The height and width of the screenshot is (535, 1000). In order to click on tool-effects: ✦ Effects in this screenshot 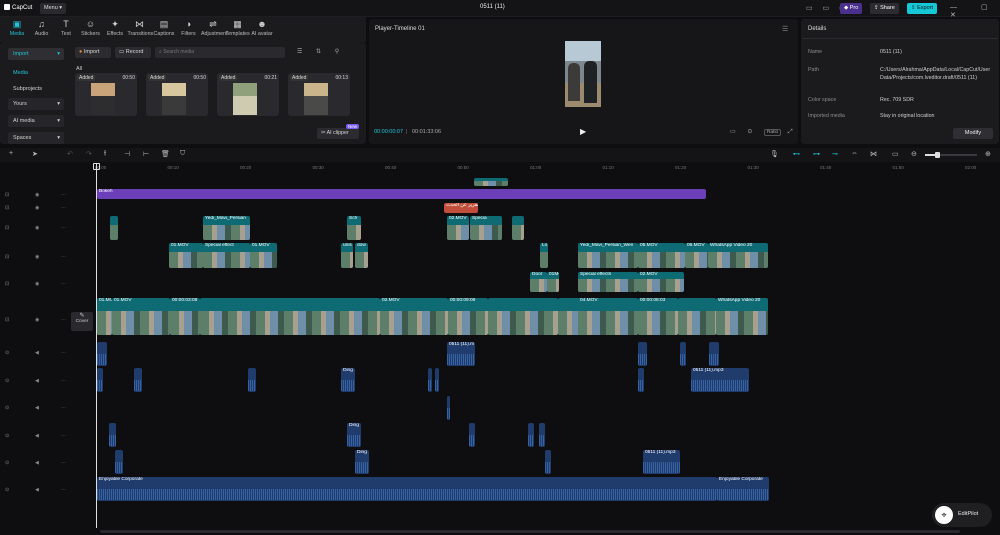, I will do `click(115, 30)`.